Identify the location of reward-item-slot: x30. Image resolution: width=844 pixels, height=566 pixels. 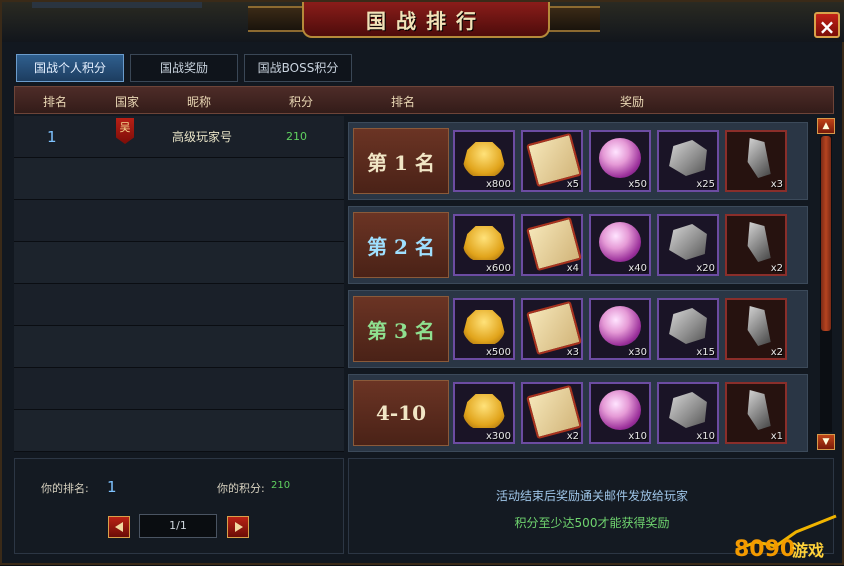
(620, 329).